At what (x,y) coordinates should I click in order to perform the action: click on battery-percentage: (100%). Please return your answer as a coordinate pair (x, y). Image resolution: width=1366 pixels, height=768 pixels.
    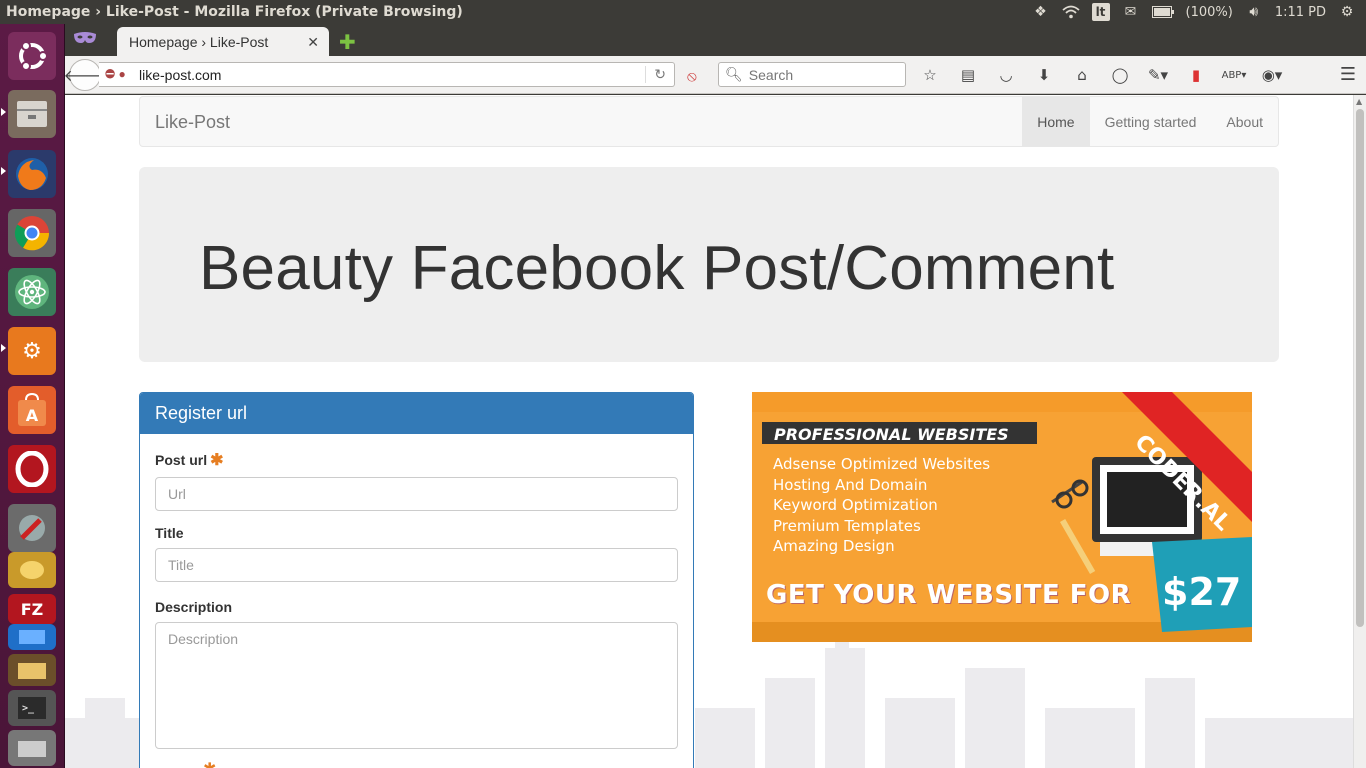
    Looking at the image, I should click on (1209, 12).